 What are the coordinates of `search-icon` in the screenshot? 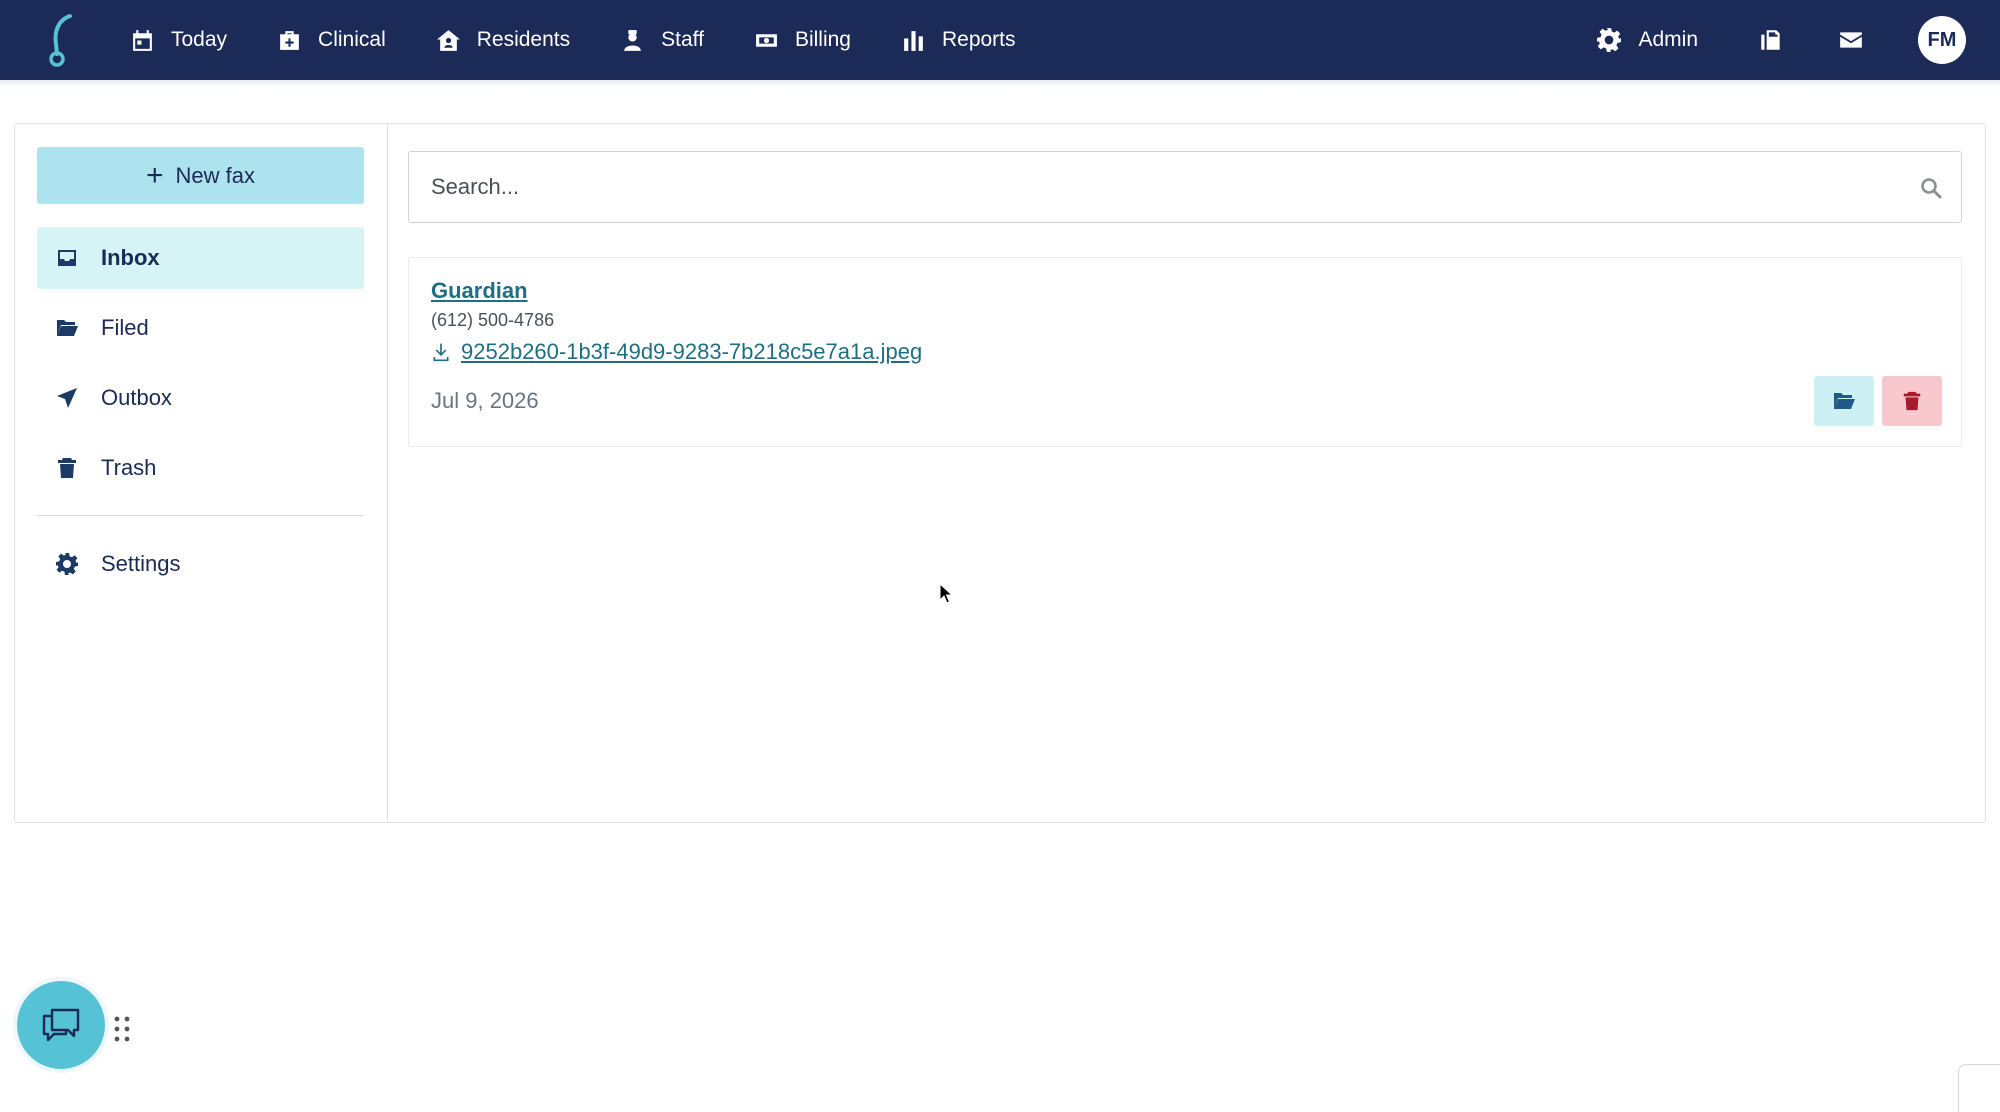 It's located at (1931, 188).